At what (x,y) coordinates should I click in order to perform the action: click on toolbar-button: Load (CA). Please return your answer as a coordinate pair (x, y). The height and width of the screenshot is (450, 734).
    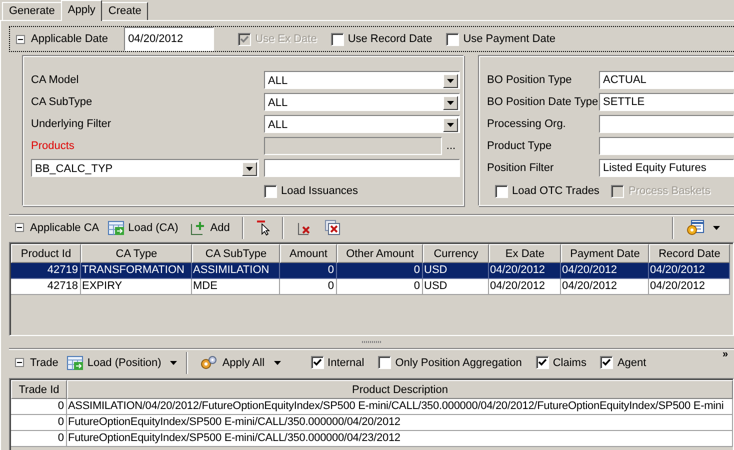
    Looking at the image, I should click on (143, 227).